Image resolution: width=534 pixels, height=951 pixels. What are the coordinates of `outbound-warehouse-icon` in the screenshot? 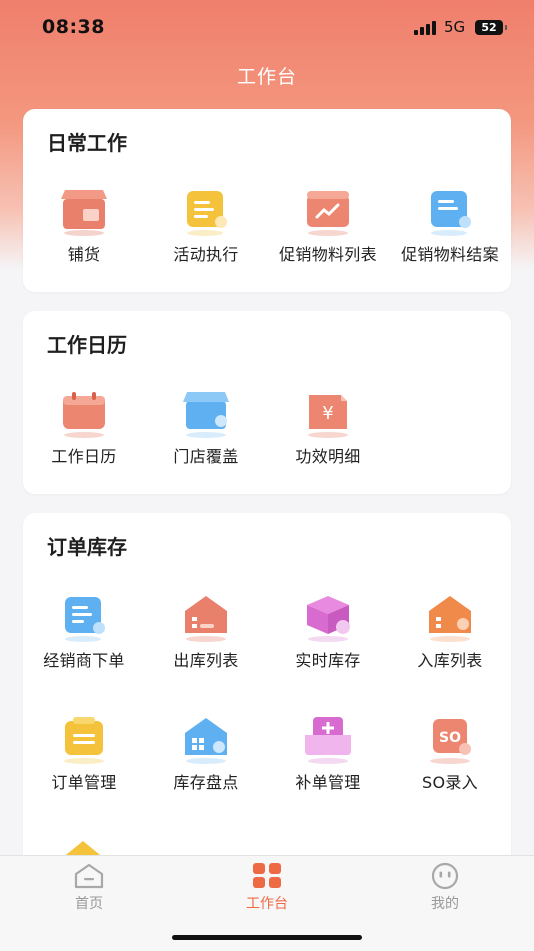 It's located at (206, 619).